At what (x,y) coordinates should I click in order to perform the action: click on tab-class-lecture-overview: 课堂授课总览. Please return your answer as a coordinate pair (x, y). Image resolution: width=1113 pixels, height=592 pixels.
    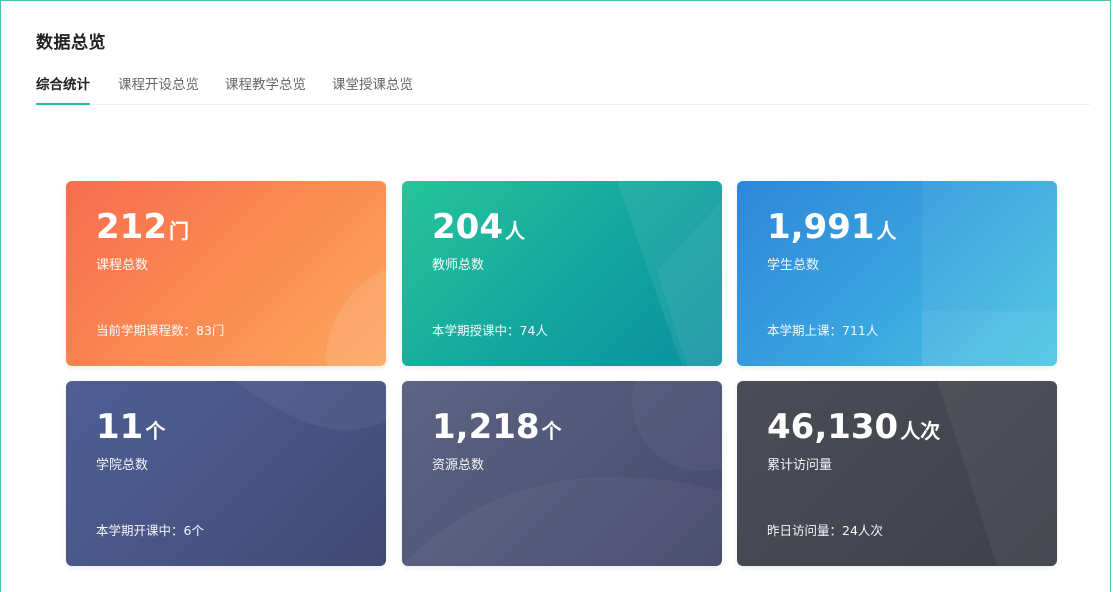
    Looking at the image, I should click on (372, 88).